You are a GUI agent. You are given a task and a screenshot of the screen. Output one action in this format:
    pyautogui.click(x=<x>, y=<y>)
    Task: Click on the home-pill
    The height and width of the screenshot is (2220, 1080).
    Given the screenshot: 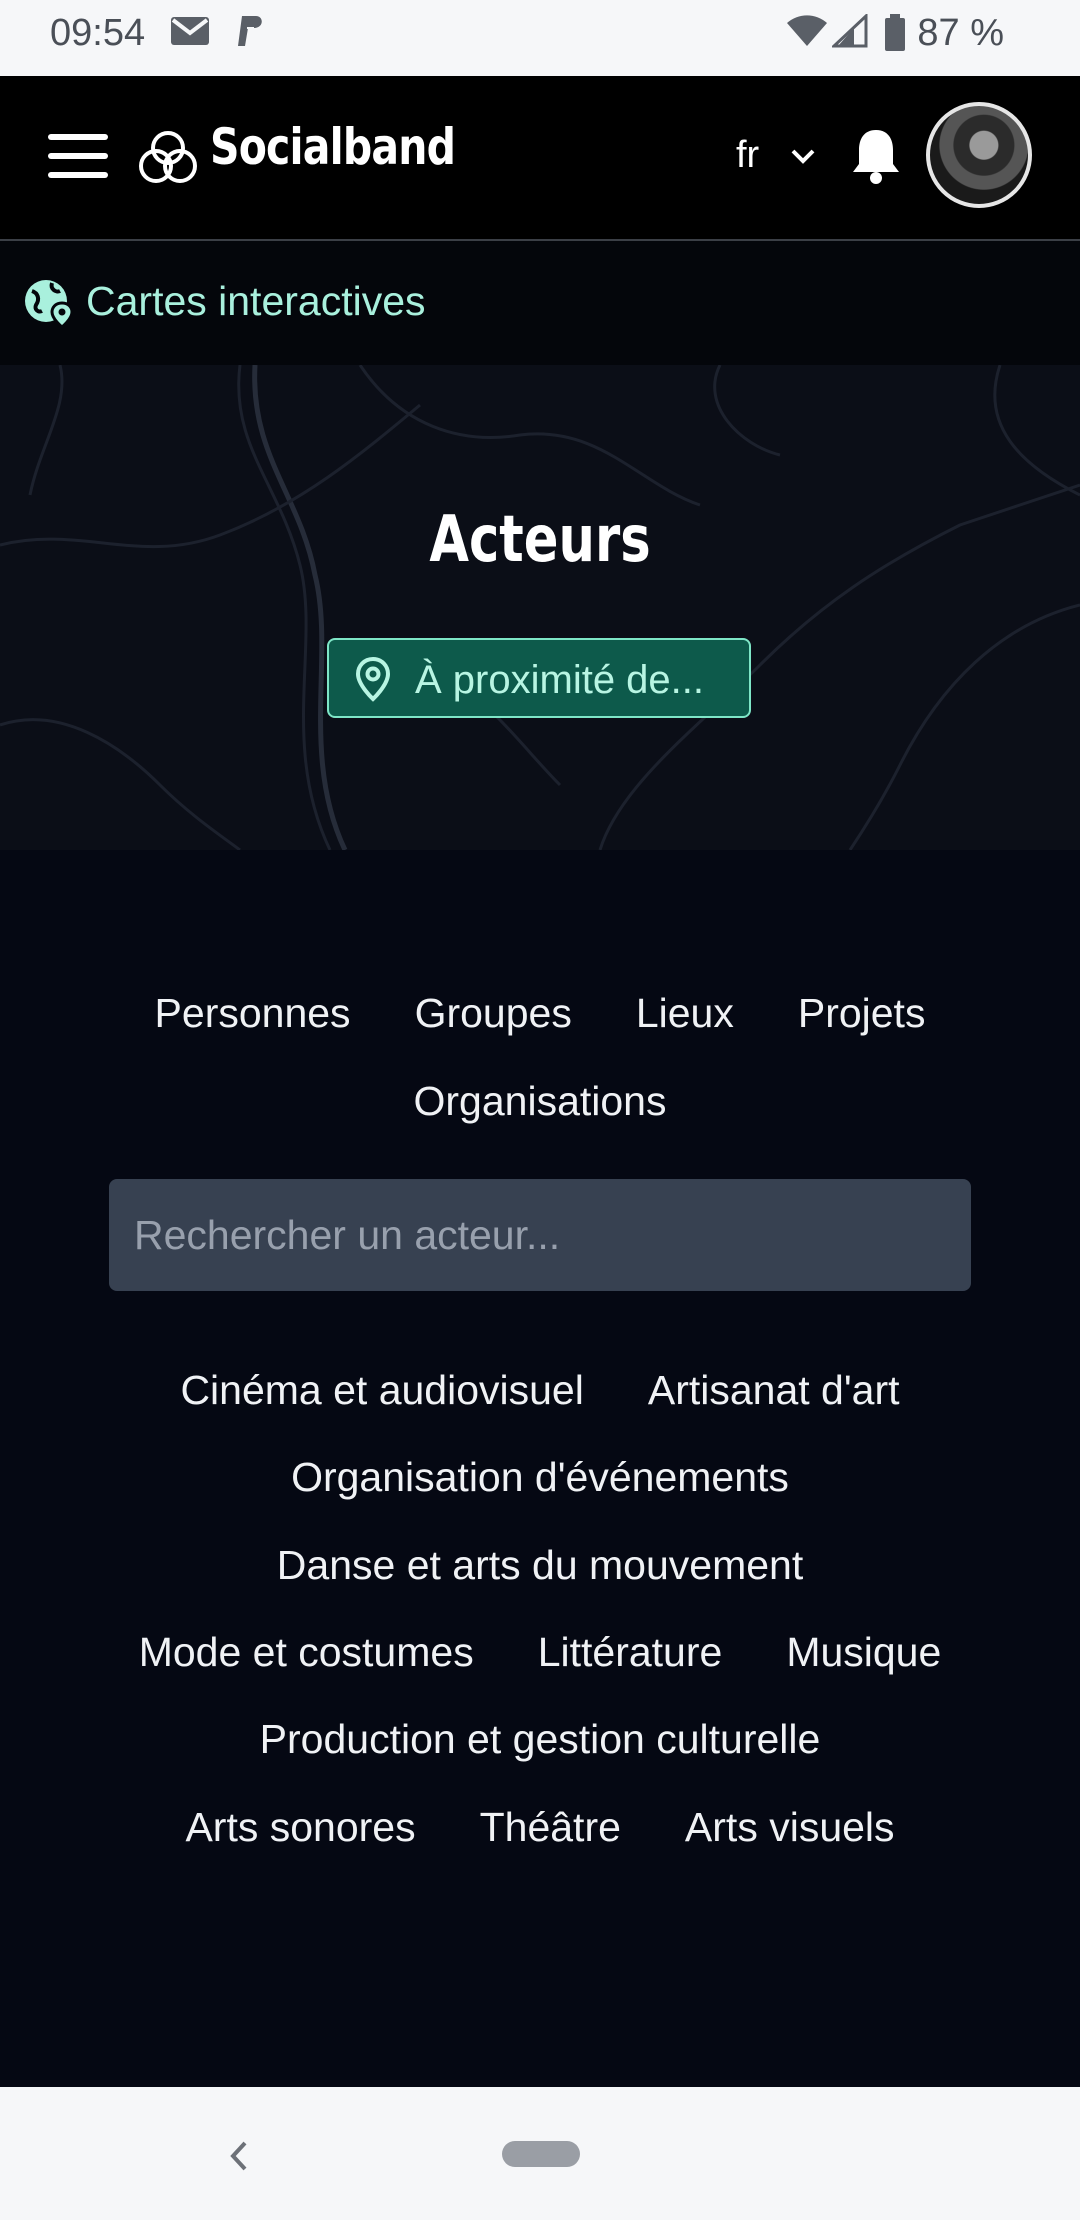 What is the action you would take?
    pyautogui.click(x=541, y=2154)
    